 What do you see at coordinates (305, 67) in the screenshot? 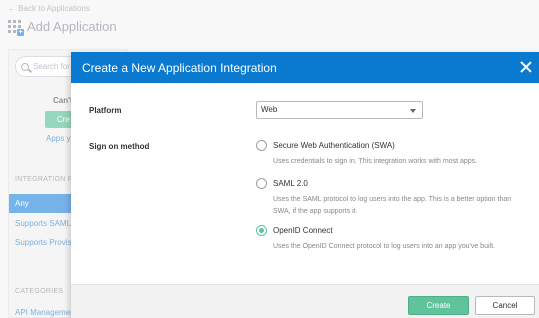
I see `modal-header: Create a New Application Integration` at bounding box center [305, 67].